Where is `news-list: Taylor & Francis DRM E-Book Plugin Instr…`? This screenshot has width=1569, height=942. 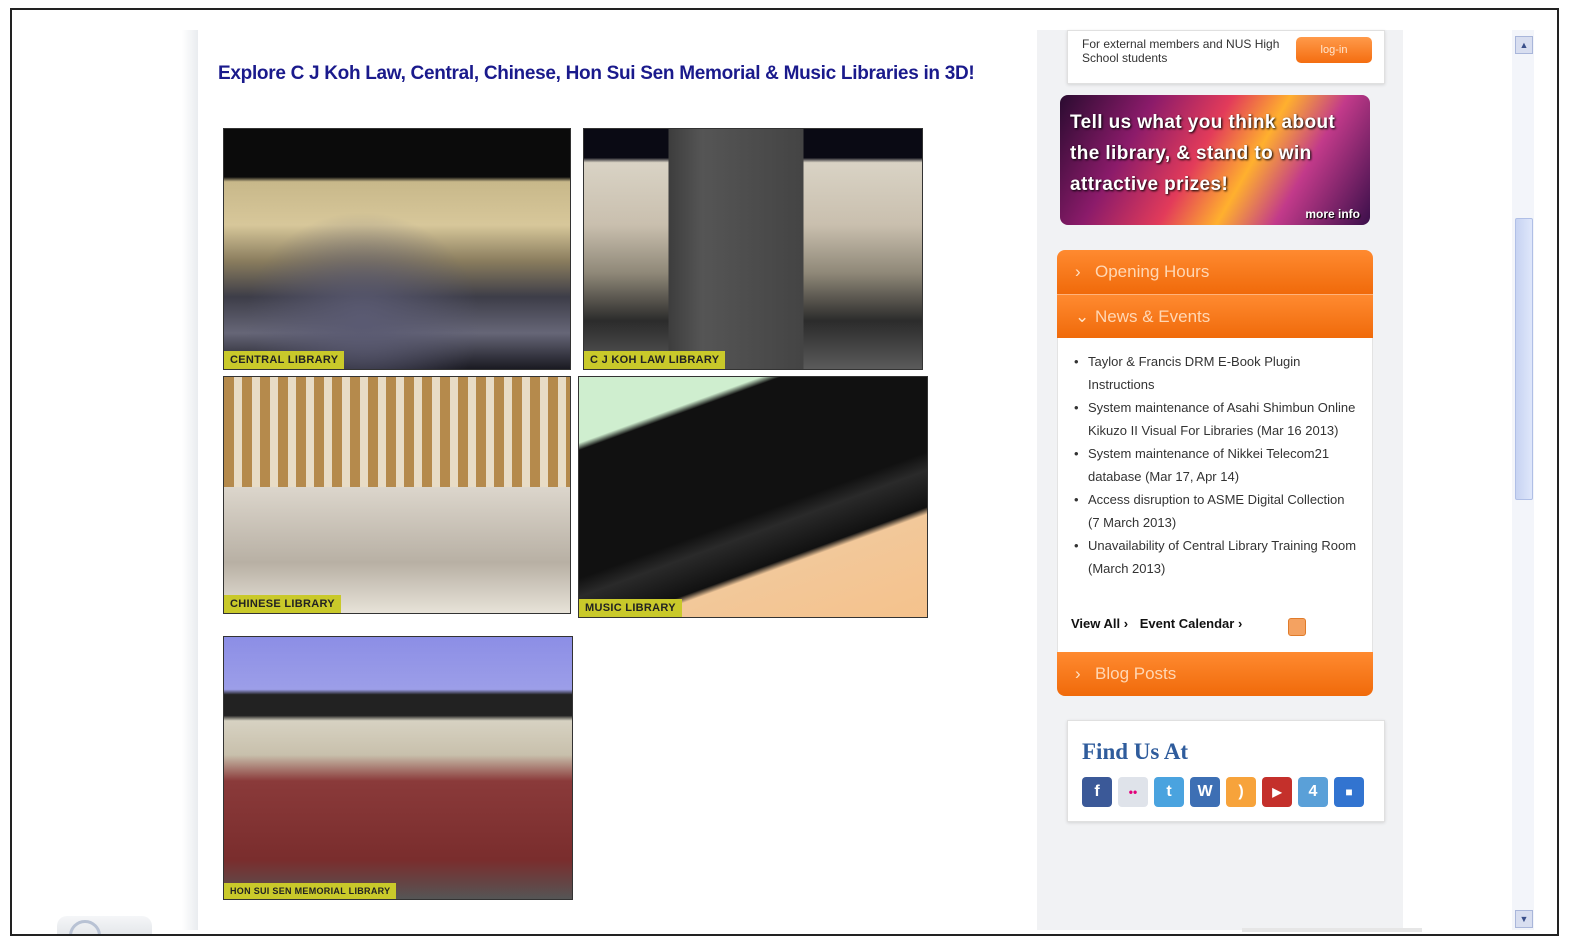 news-list: Taylor & Francis DRM E-Book Plugin Instr… is located at coordinates (1215, 459).